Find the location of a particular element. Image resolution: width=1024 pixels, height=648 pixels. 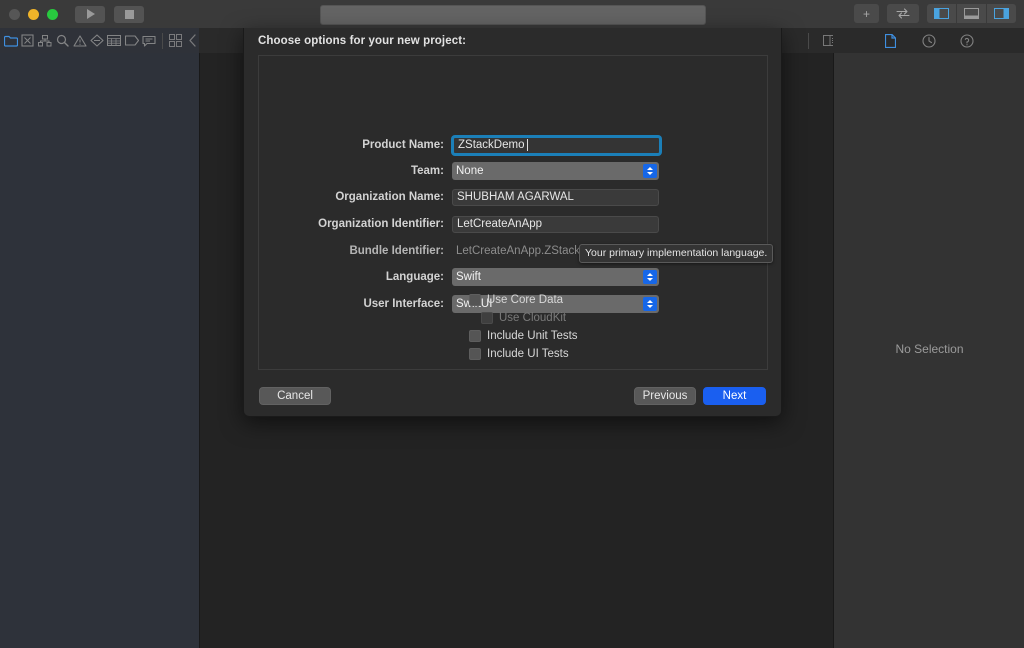

organization-name-label: Organization Name: is located at coordinates (389, 197).